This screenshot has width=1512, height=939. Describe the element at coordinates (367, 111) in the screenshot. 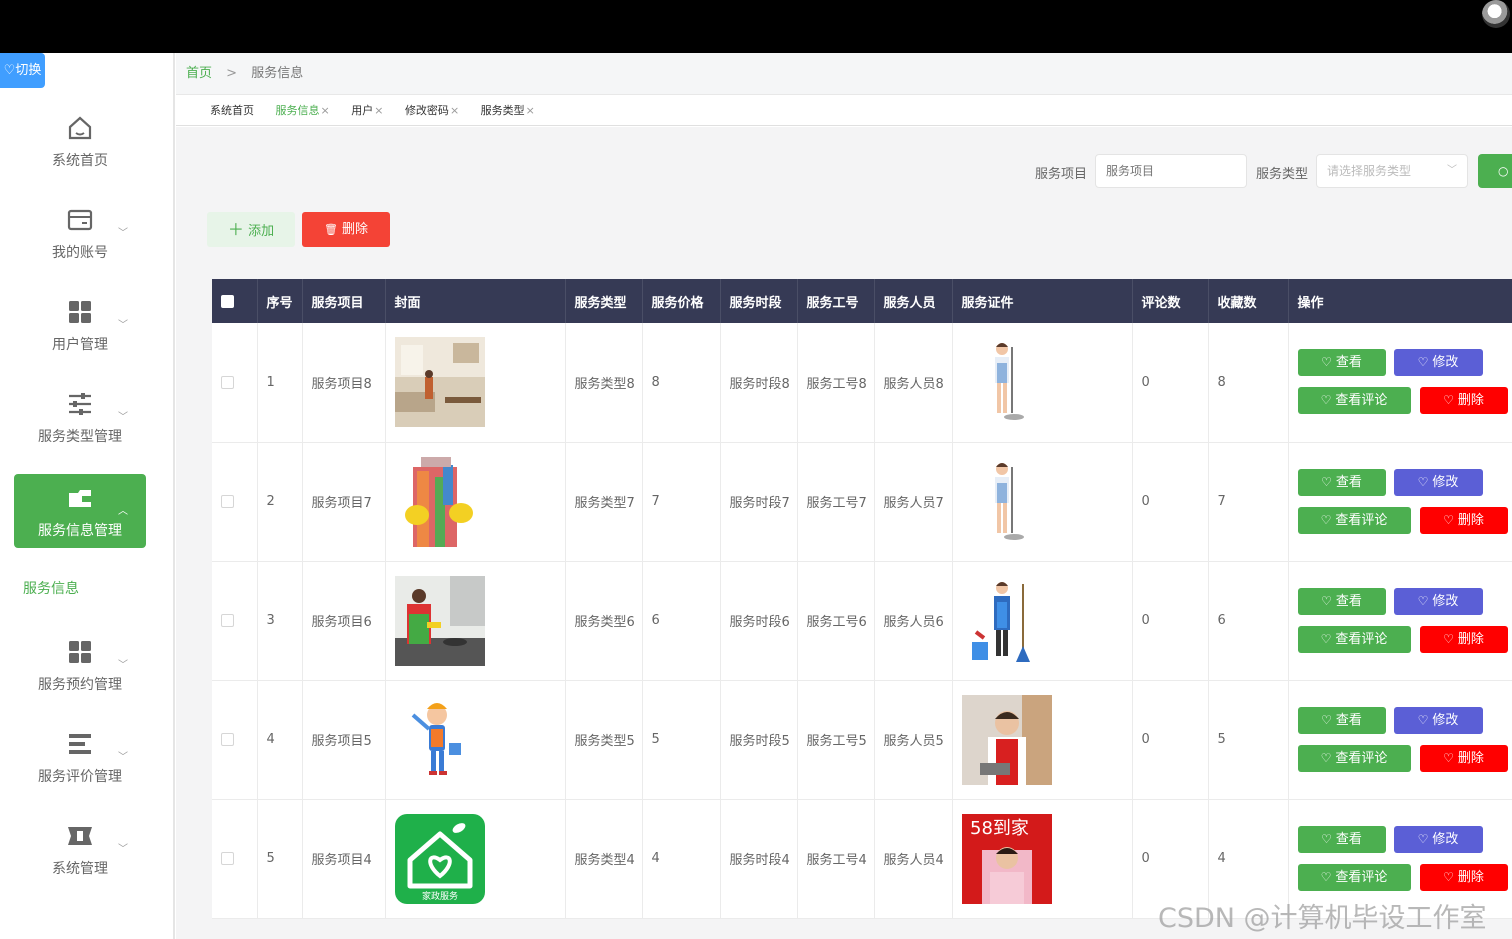

I see `tab-users: 用户×` at that location.